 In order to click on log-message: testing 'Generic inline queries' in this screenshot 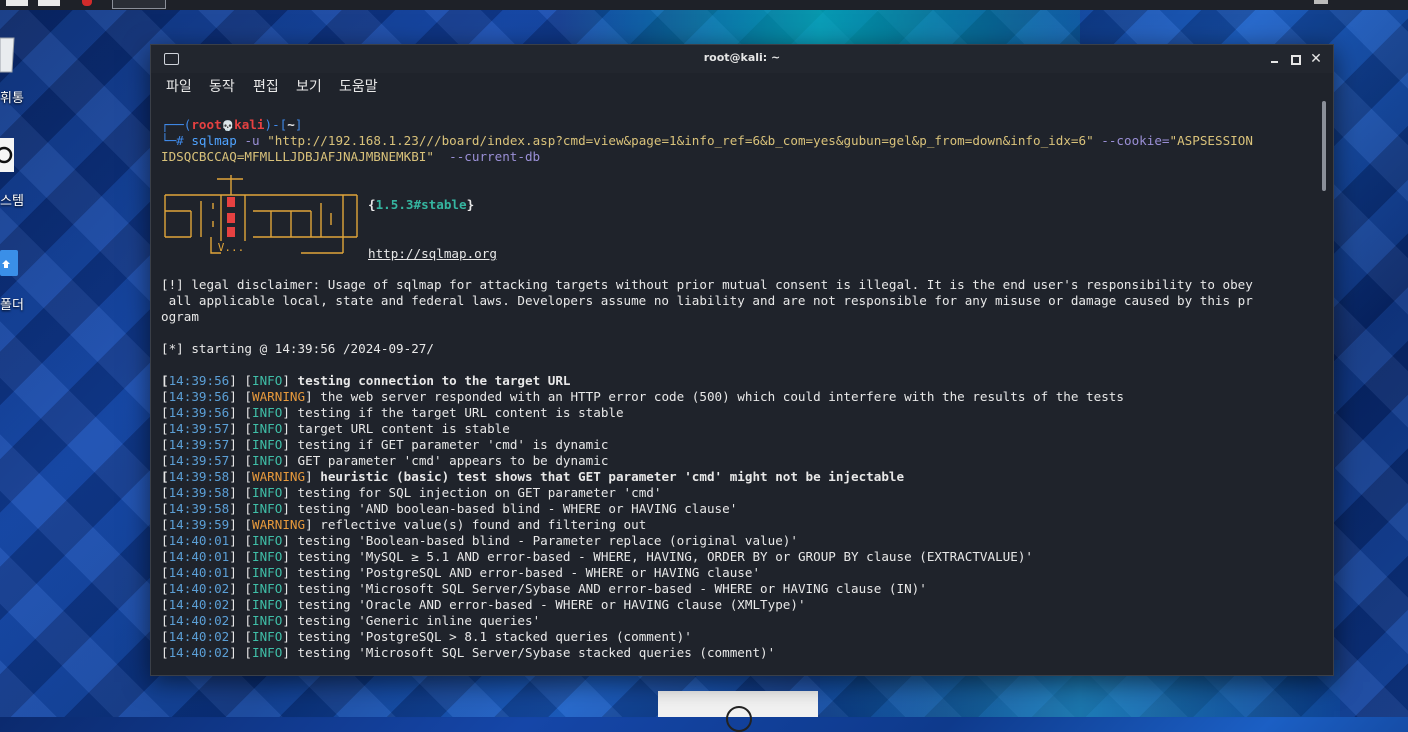, I will do `click(419, 620)`.